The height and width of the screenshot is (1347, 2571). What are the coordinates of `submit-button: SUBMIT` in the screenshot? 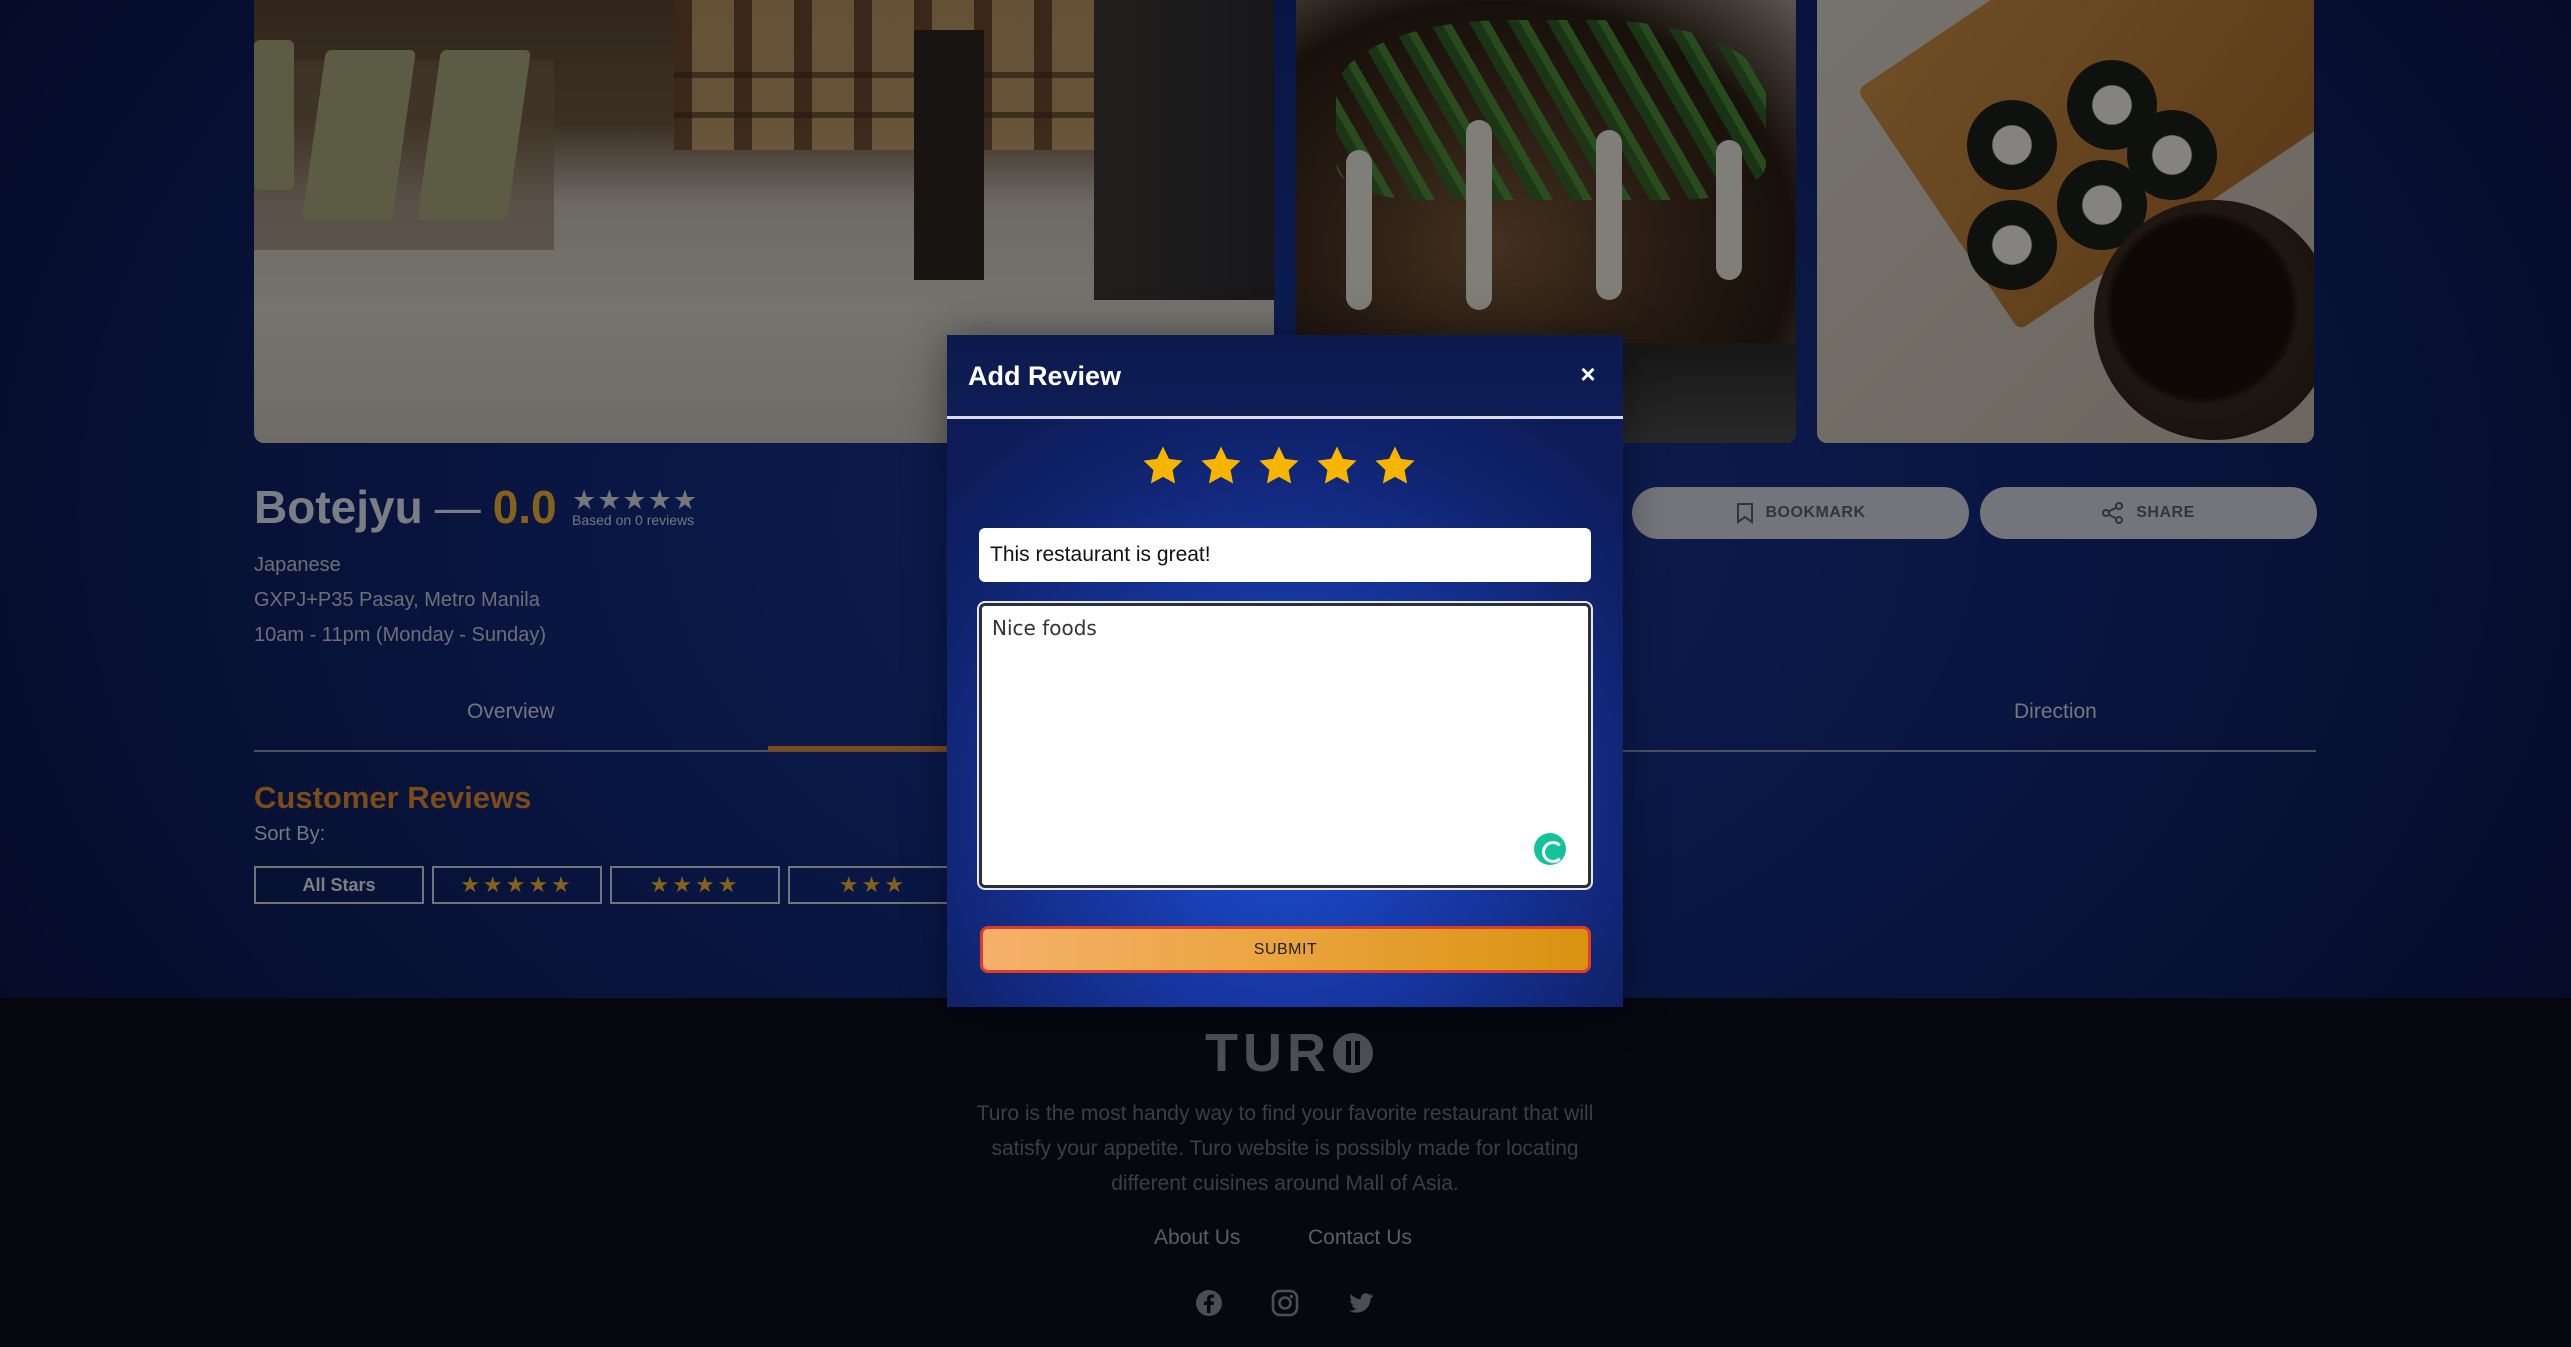 It's located at (1285, 949).